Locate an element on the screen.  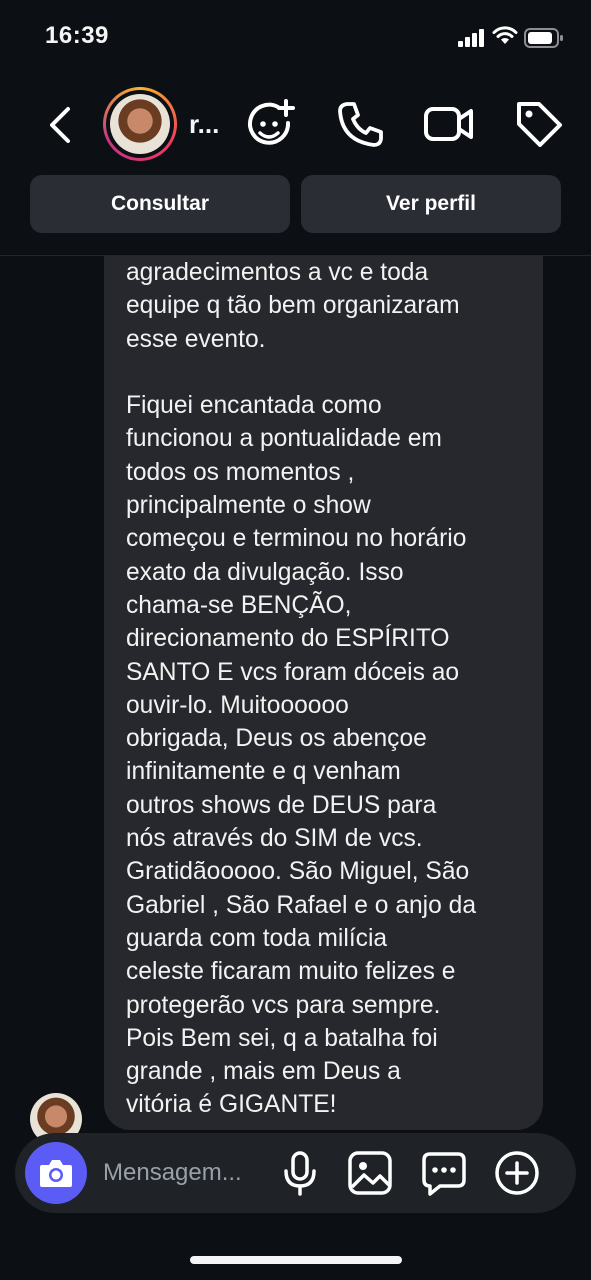
phone-icon is located at coordinates (361, 124).